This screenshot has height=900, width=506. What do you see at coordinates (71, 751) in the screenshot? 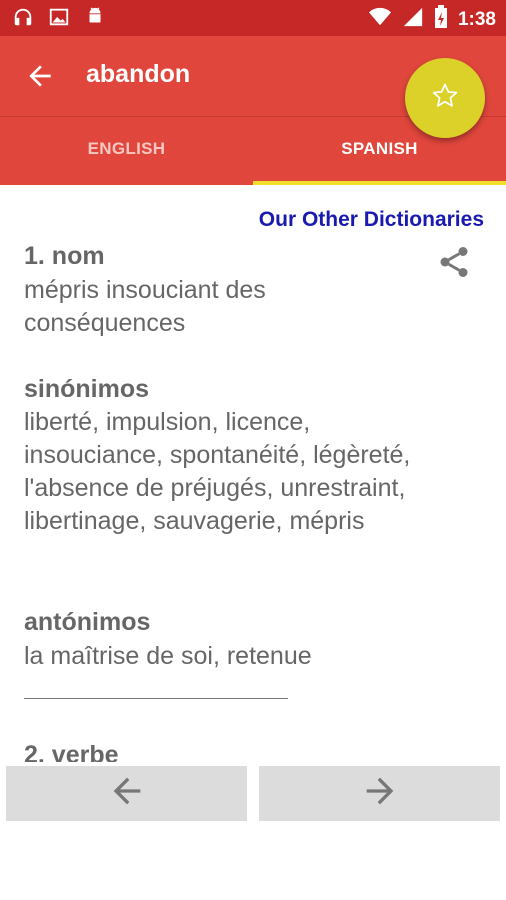
I see `entry2-heading: 2. verbe` at bounding box center [71, 751].